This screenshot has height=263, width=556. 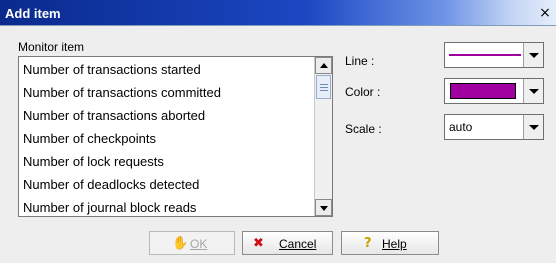 I want to click on title-bar: Add item ×, so click(x=278, y=13).